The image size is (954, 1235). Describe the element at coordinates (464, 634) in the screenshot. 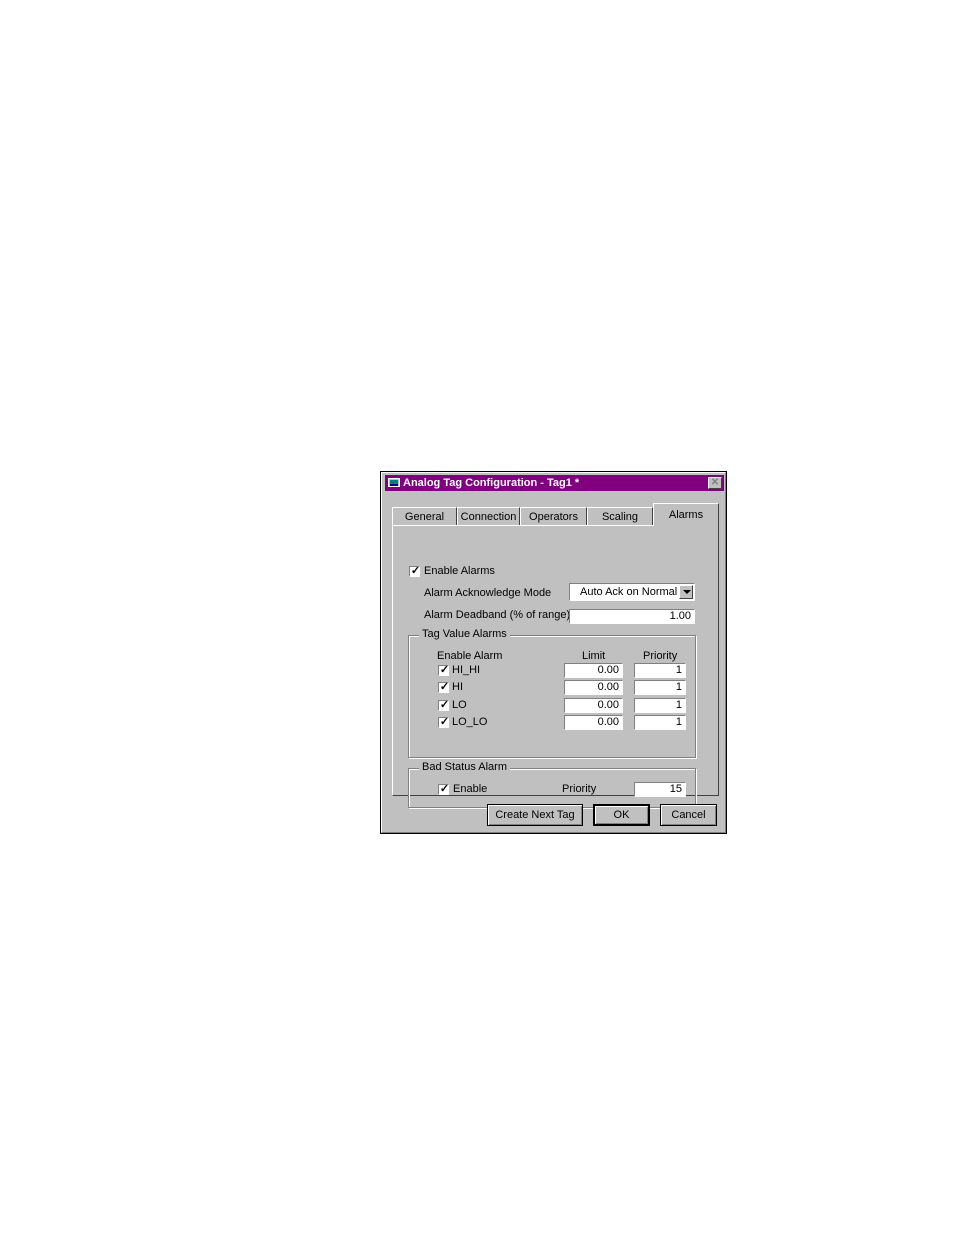

I see `tag-value-alarms-title: Tag Value Alarms` at that location.